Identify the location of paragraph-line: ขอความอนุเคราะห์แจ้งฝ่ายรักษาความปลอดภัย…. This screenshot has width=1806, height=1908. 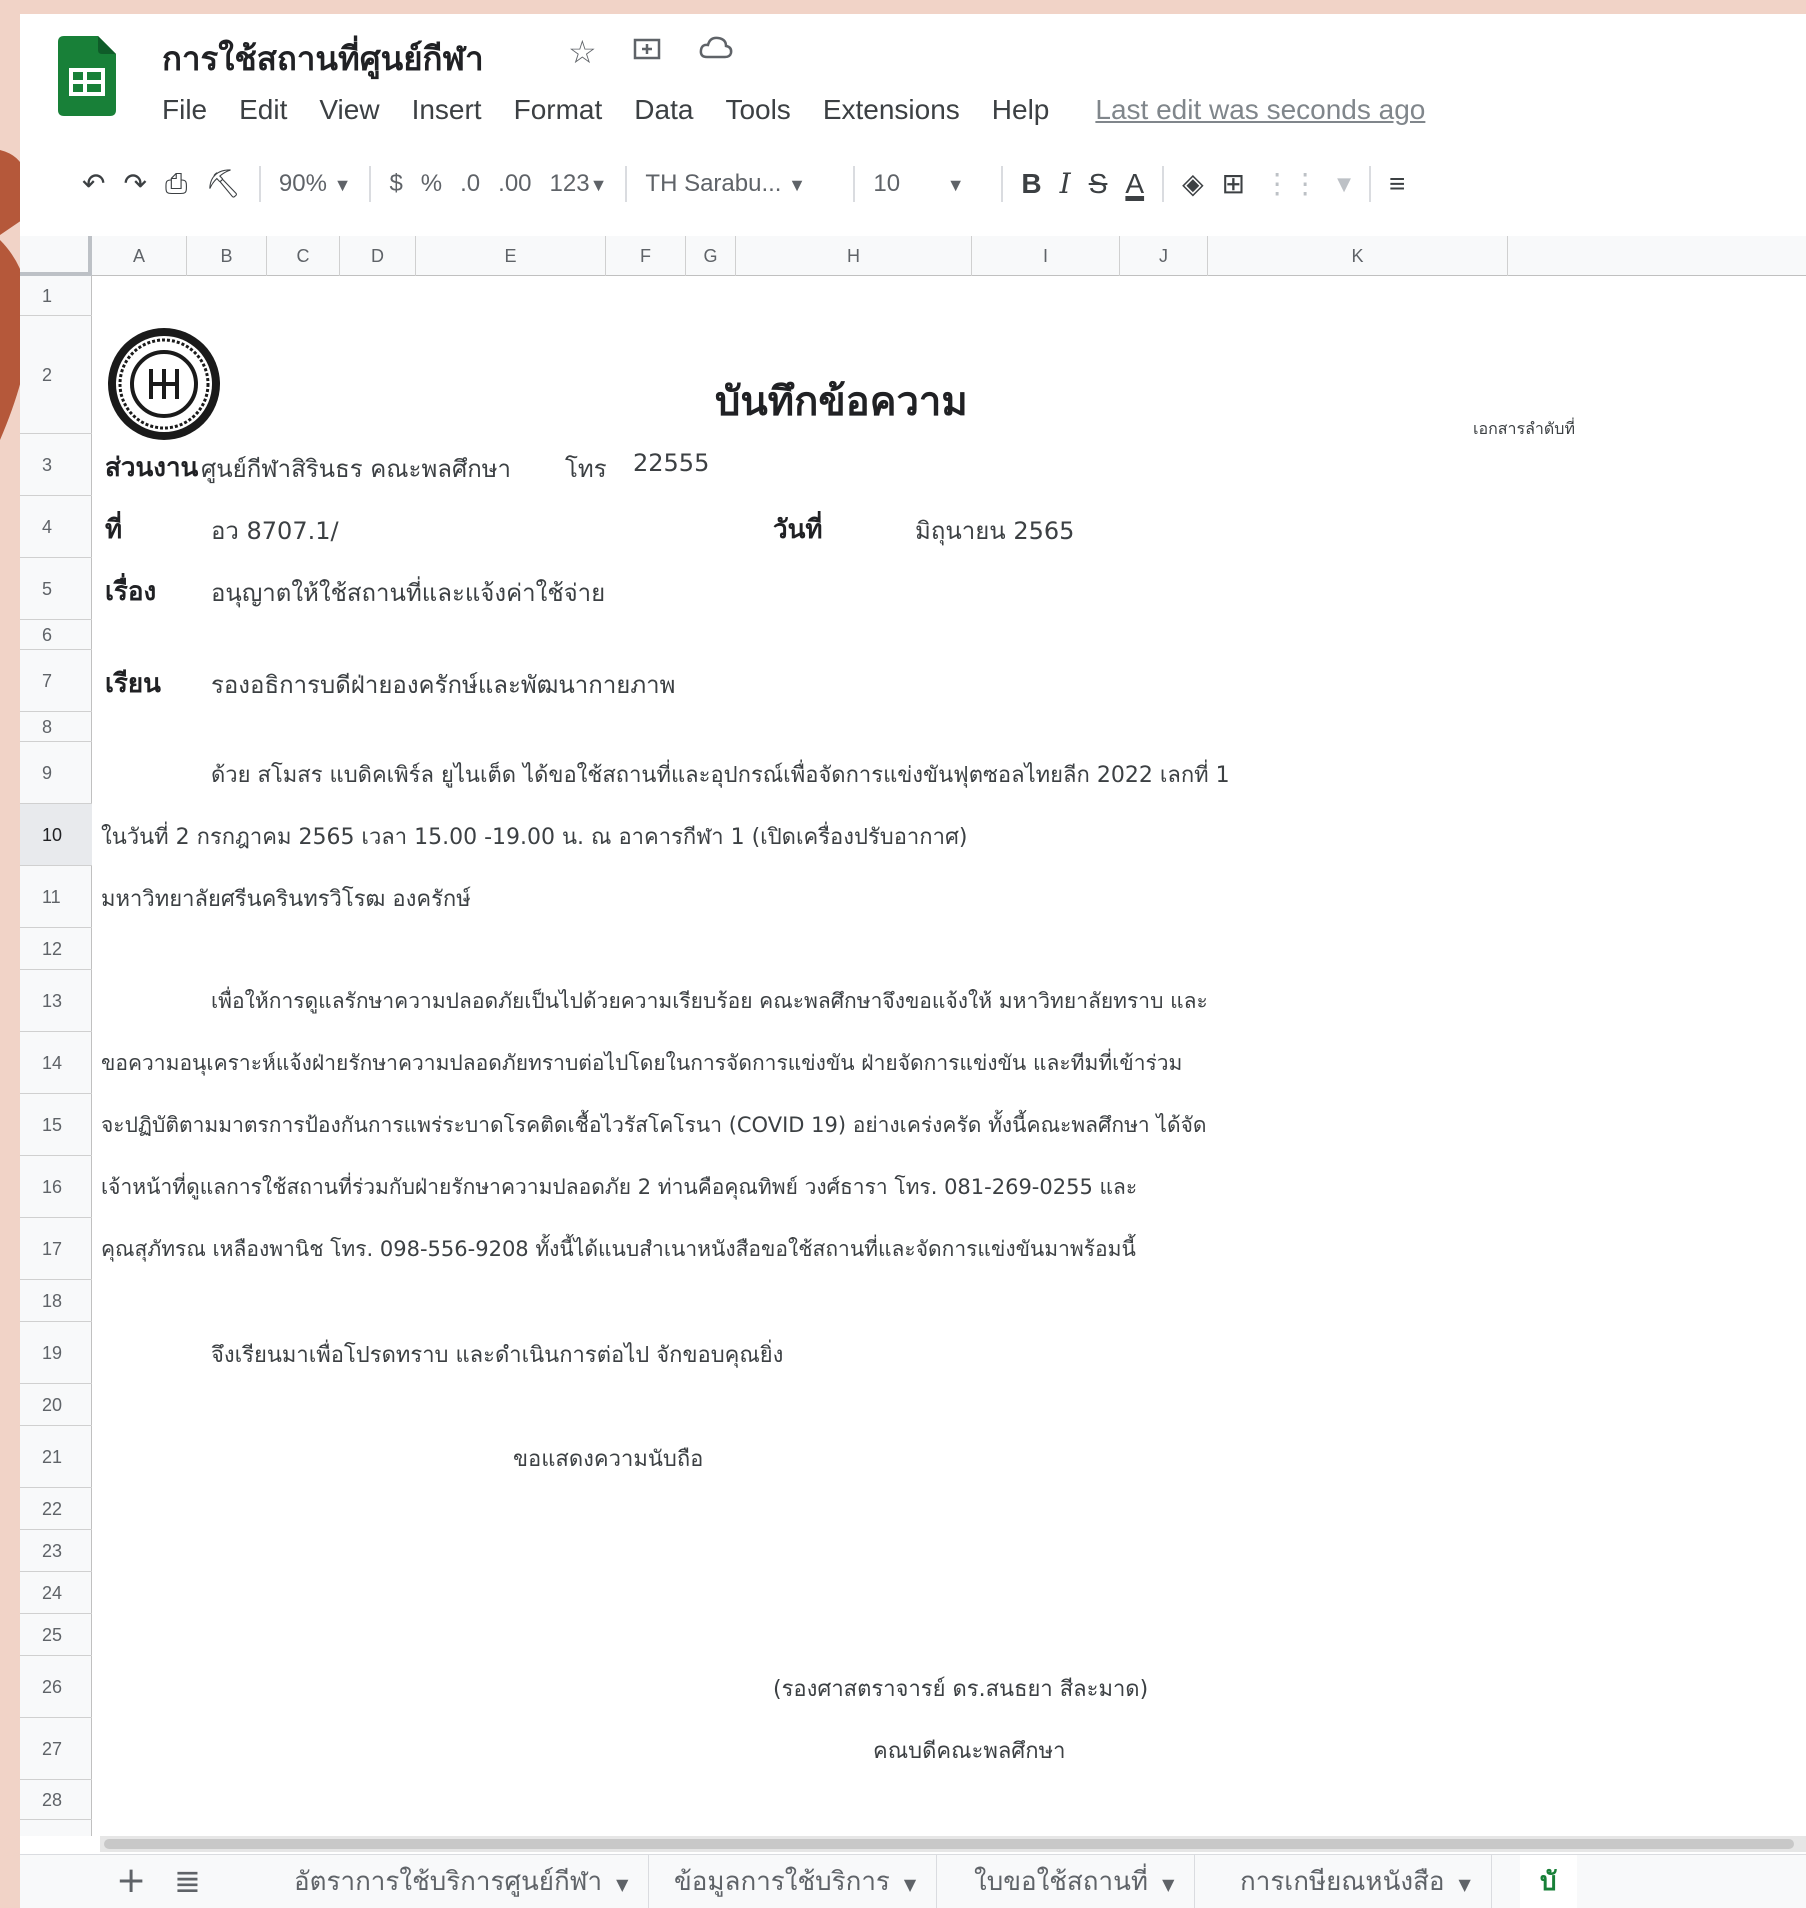
(642, 1063).